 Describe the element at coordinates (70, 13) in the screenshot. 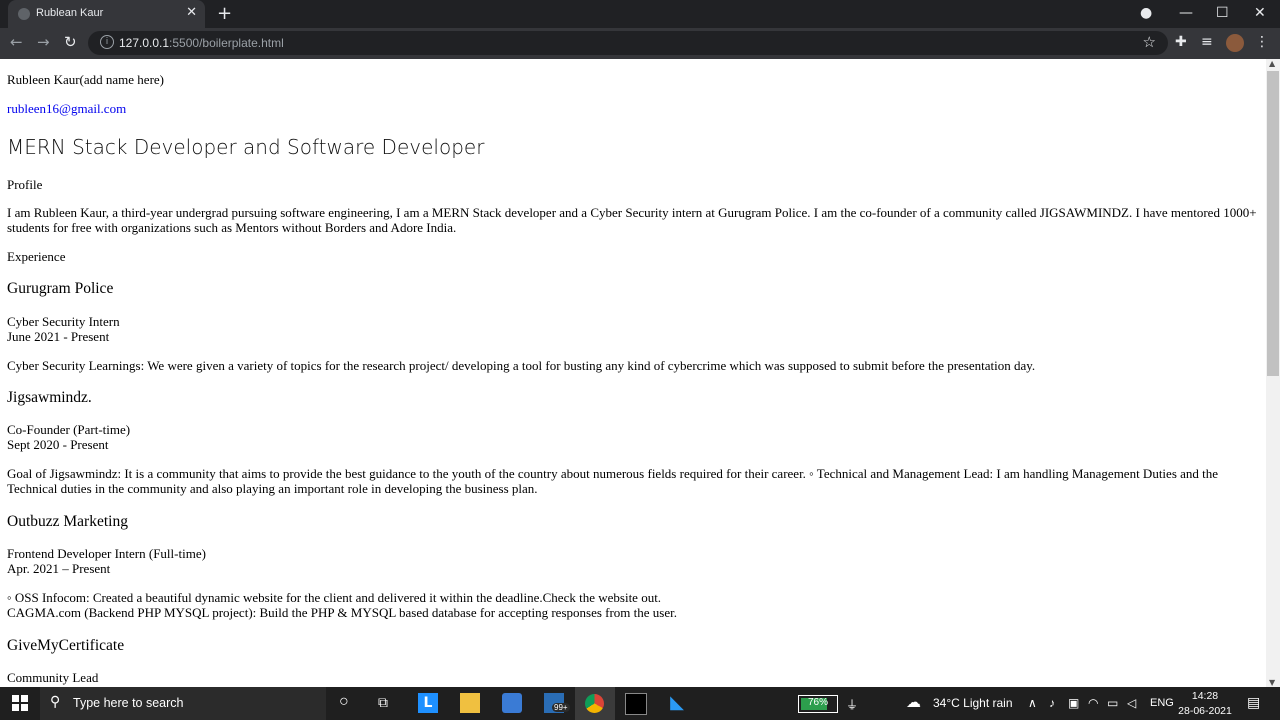

I see `tab-title: Rublean Kaur` at that location.